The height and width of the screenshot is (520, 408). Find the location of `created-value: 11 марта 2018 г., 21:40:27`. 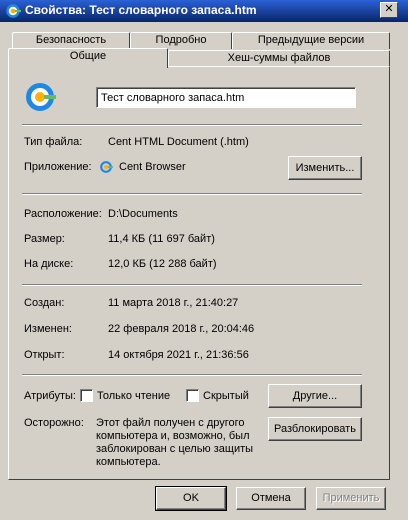

created-value: 11 марта 2018 г., 21:40:27 is located at coordinates (173, 303).